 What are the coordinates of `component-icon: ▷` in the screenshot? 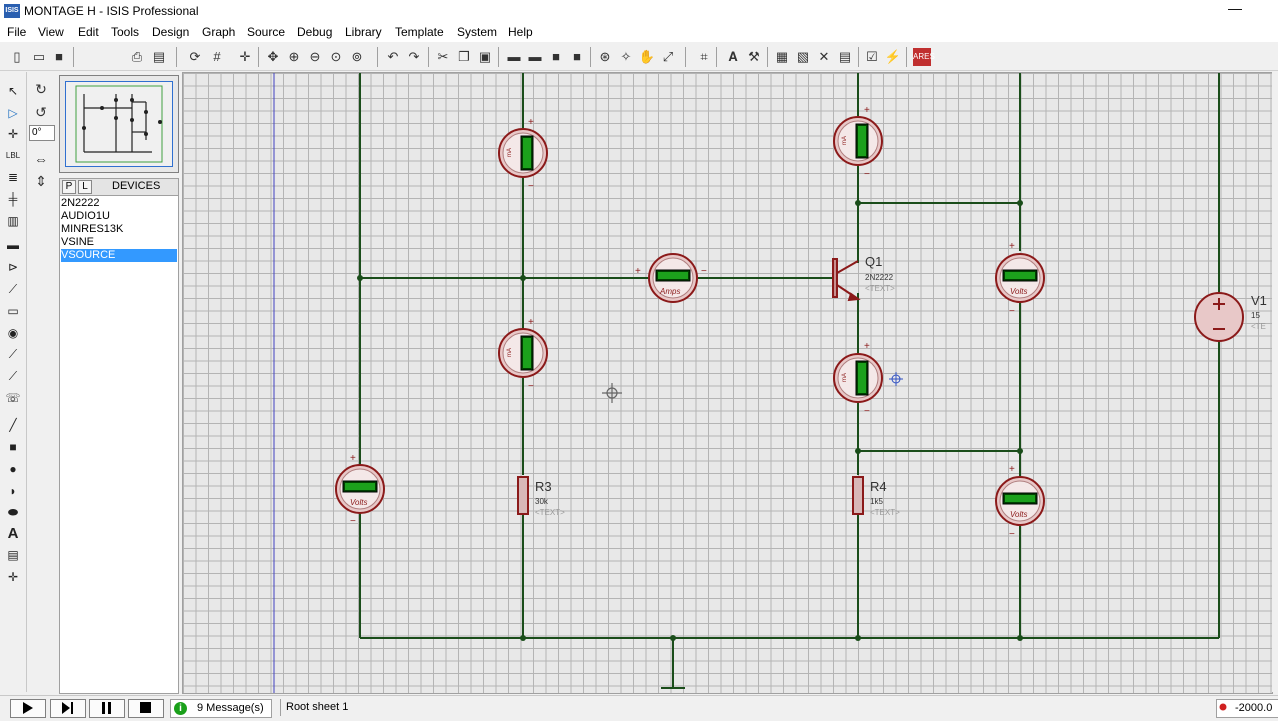 It's located at (13, 113).